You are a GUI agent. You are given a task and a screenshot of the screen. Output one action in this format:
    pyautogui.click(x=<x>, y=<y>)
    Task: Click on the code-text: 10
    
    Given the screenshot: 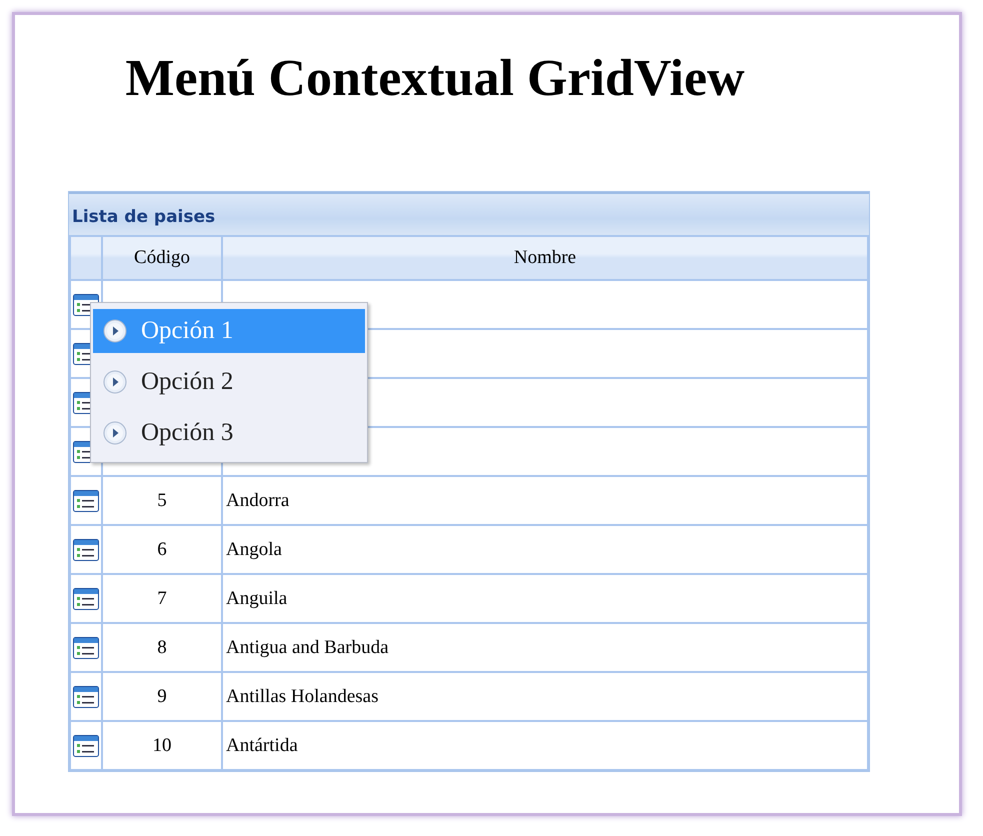 What is the action you would take?
    pyautogui.click(x=162, y=745)
    